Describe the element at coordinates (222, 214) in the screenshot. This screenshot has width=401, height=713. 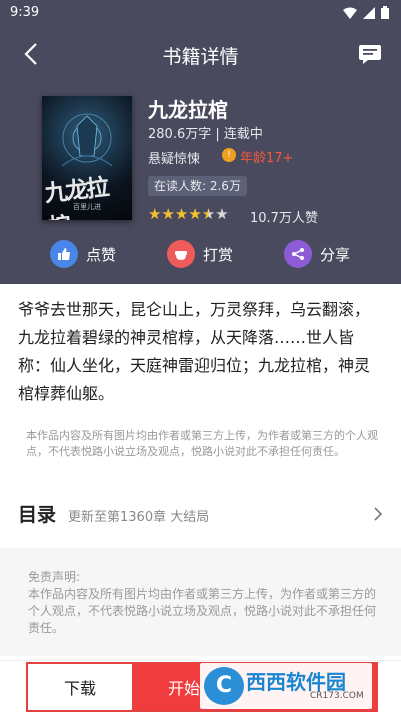
I see `star-empty-icon: ★` at that location.